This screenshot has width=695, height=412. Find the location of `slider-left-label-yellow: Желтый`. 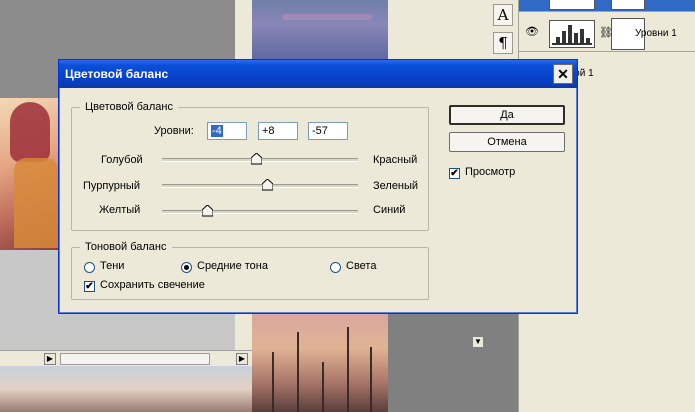

slider-left-label-yellow: Желтый is located at coordinates (120, 210).